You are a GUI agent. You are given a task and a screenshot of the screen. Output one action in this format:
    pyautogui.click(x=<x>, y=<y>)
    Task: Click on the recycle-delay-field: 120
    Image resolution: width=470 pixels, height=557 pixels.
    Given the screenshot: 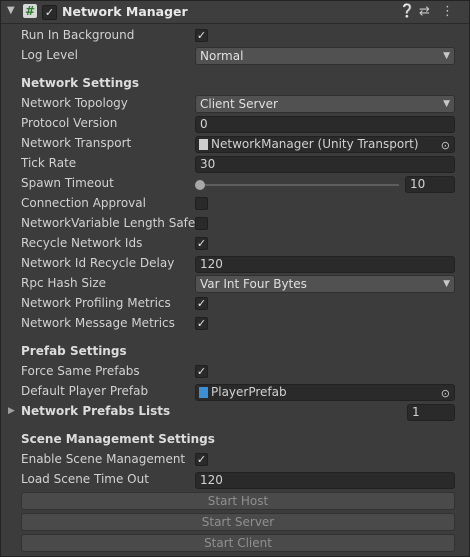 What is the action you would take?
    pyautogui.click(x=325, y=264)
    